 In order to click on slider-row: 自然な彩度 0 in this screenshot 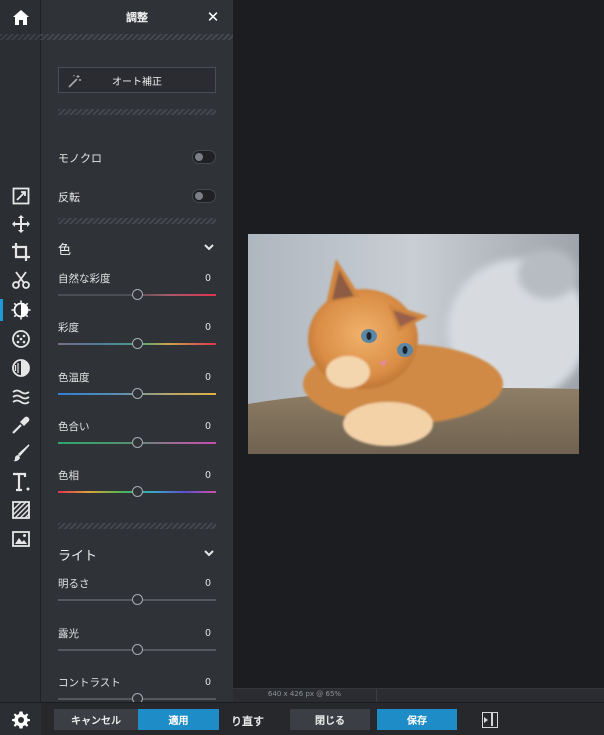, I will do `click(137, 291)`.